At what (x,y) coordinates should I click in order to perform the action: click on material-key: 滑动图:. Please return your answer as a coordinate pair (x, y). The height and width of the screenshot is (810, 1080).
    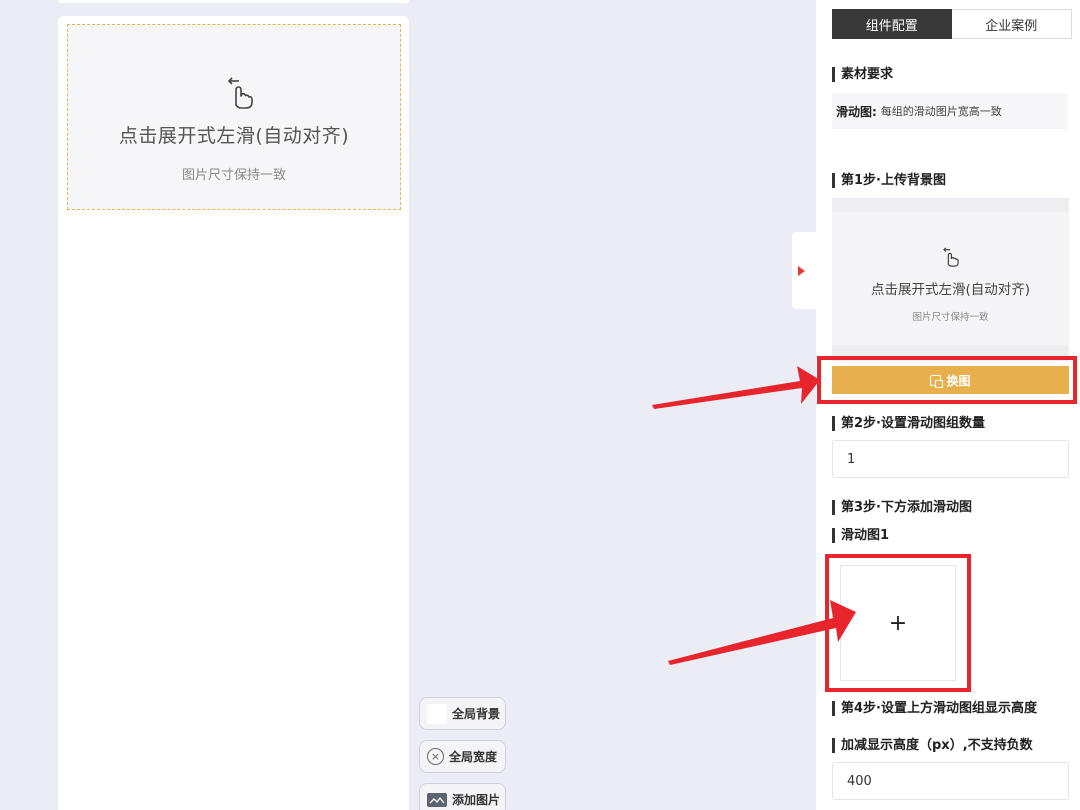
    Looking at the image, I should click on (856, 111).